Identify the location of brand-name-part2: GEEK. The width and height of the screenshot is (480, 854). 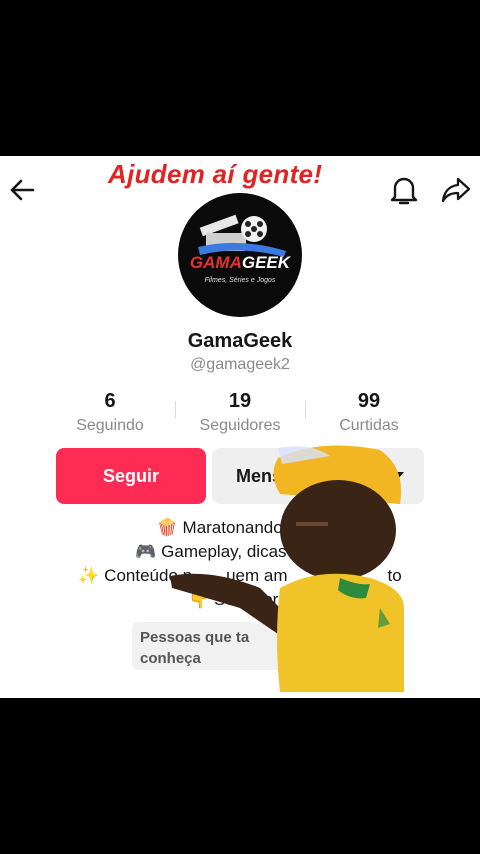
(266, 262).